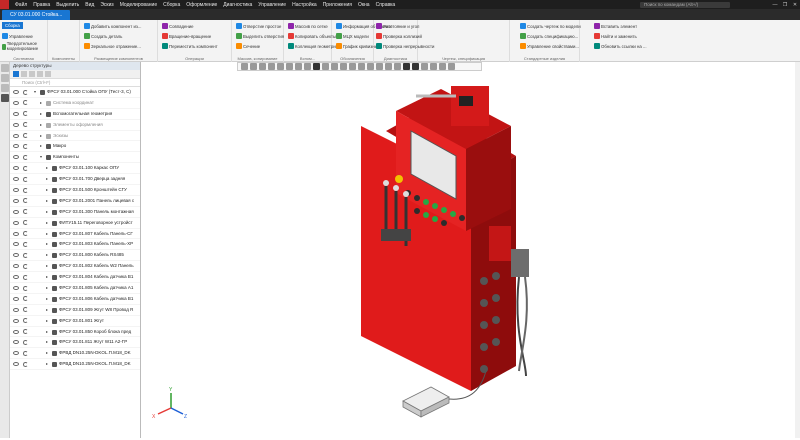  I want to click on tree-row: ▸ ФРСУ 03.01.811 Жгут W11 A2-ГР, so click(75, 343).